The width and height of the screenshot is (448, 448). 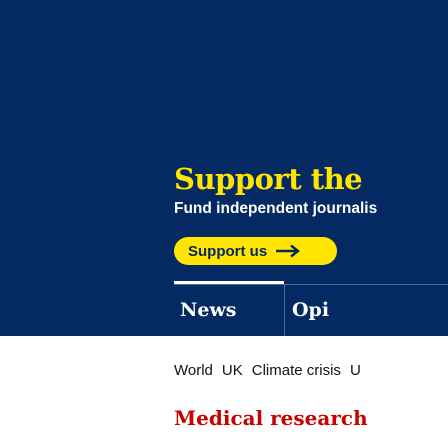 I want to click on nav-pillar-opinion: Opi, so click(x=310, y=310).